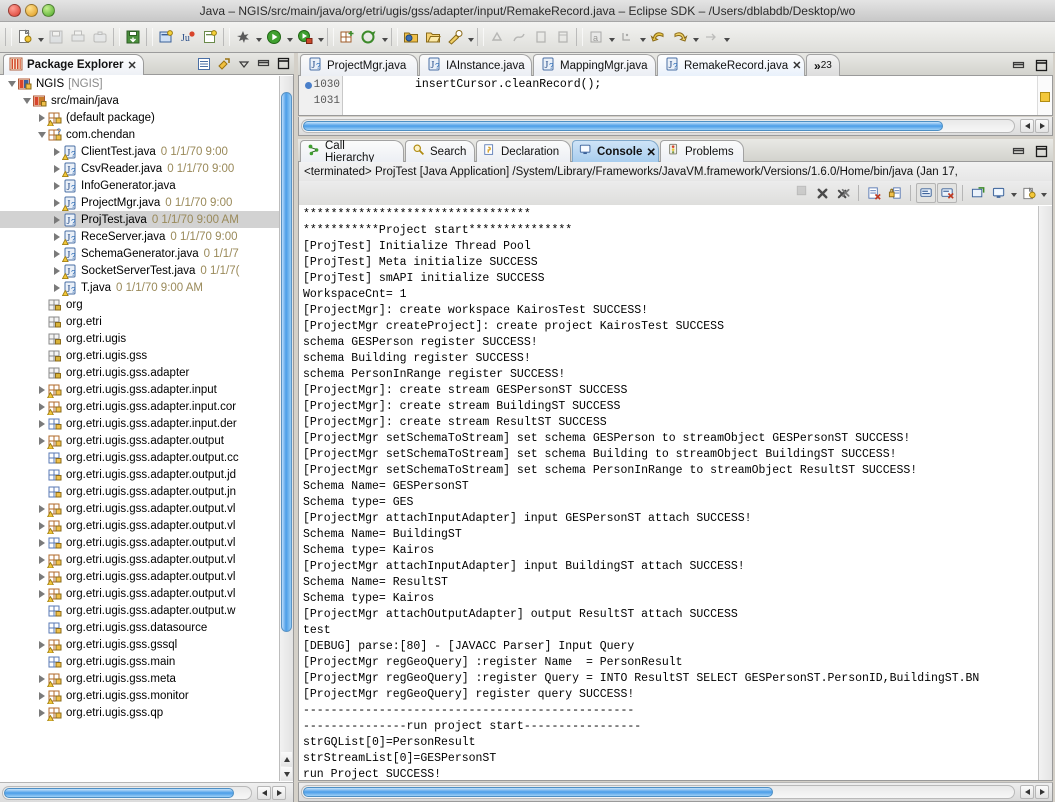 The height and width of the screenshot is (802, 1055). I want to click on minimize-view-icon, so click(263, 63).